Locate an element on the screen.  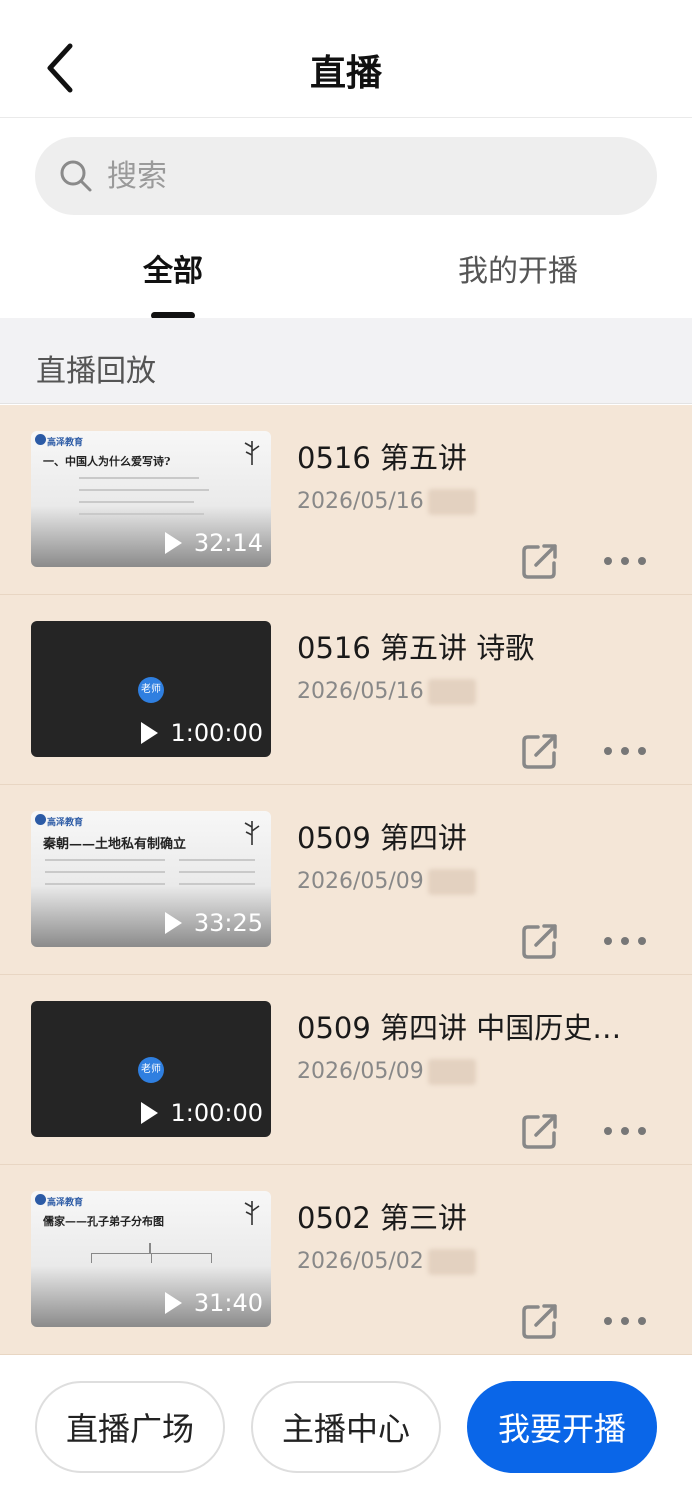
video-thumbnail: 高泽教育 秦朝——土地私有制确立 33:25 is located at coordinates (151, 879).